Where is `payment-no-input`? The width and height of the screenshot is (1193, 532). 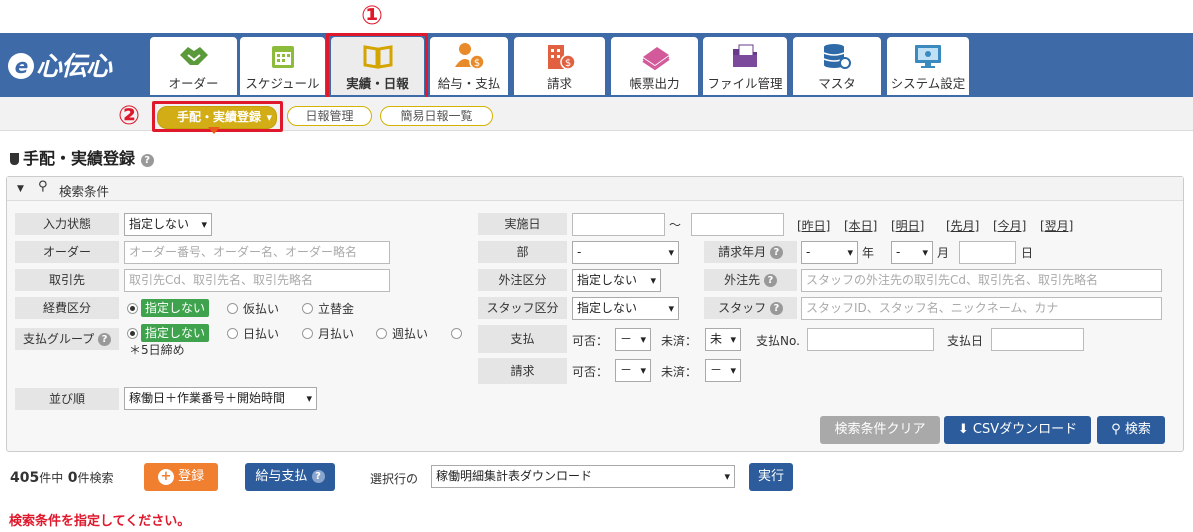
payment-no-input is located at coordinates (870, 339).